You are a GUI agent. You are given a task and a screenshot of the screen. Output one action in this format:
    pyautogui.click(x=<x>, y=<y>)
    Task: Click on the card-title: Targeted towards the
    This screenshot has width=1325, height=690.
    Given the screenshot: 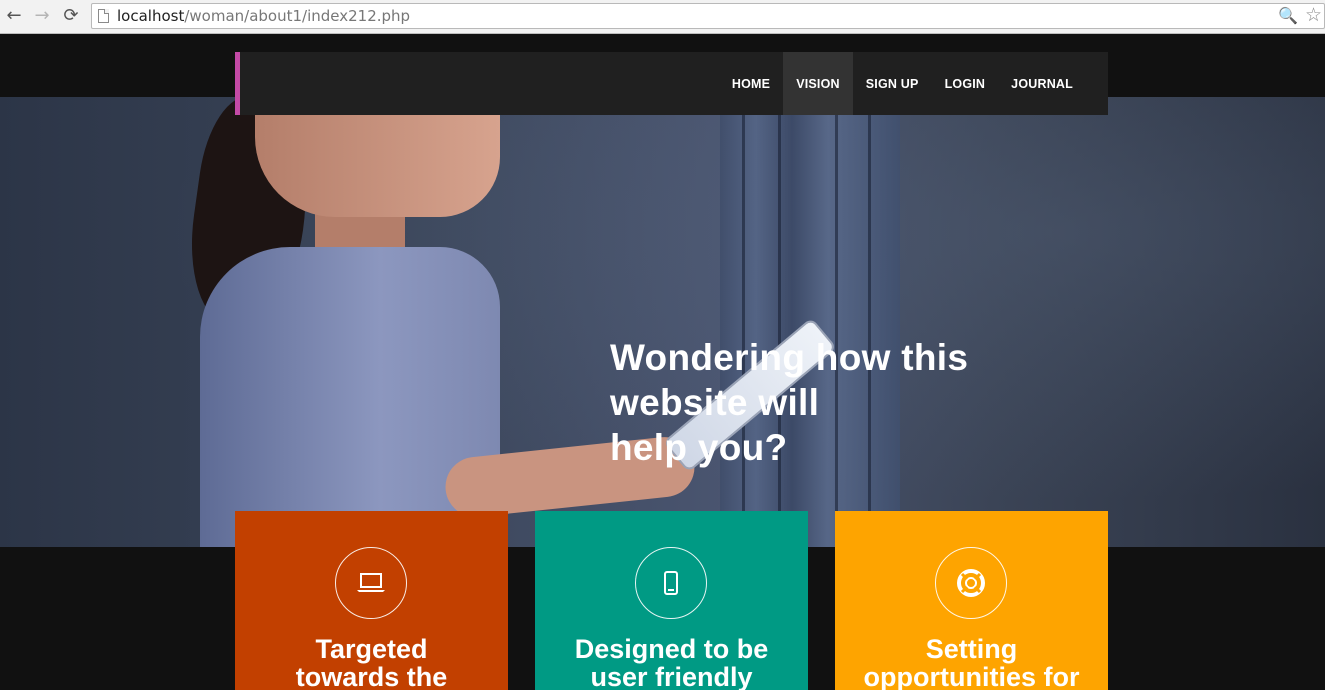 What is the action you would take?
    pyautogui.click(x=371, y=662)
    